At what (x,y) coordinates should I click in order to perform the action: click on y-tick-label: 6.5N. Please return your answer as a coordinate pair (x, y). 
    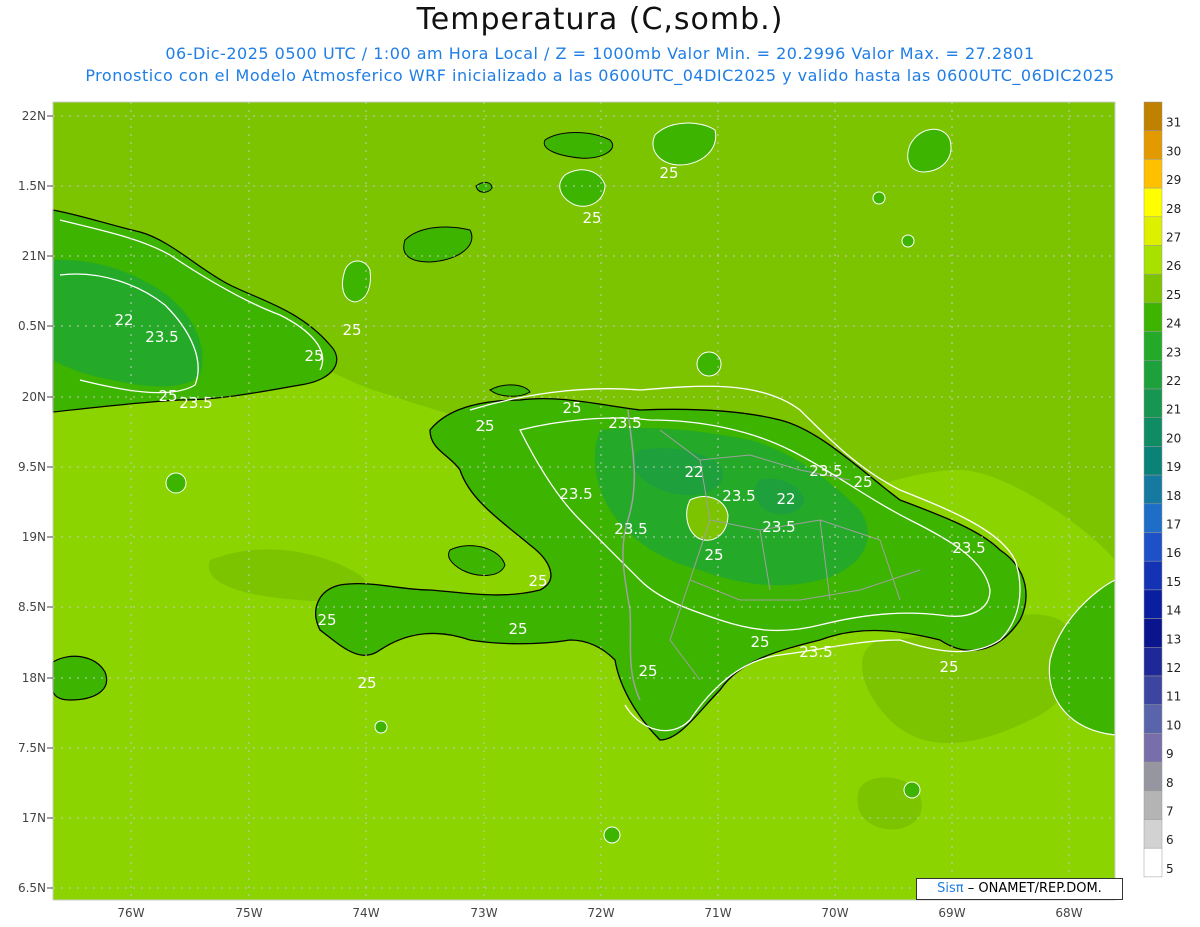
    Looking at the image, I should click on (32, 888).